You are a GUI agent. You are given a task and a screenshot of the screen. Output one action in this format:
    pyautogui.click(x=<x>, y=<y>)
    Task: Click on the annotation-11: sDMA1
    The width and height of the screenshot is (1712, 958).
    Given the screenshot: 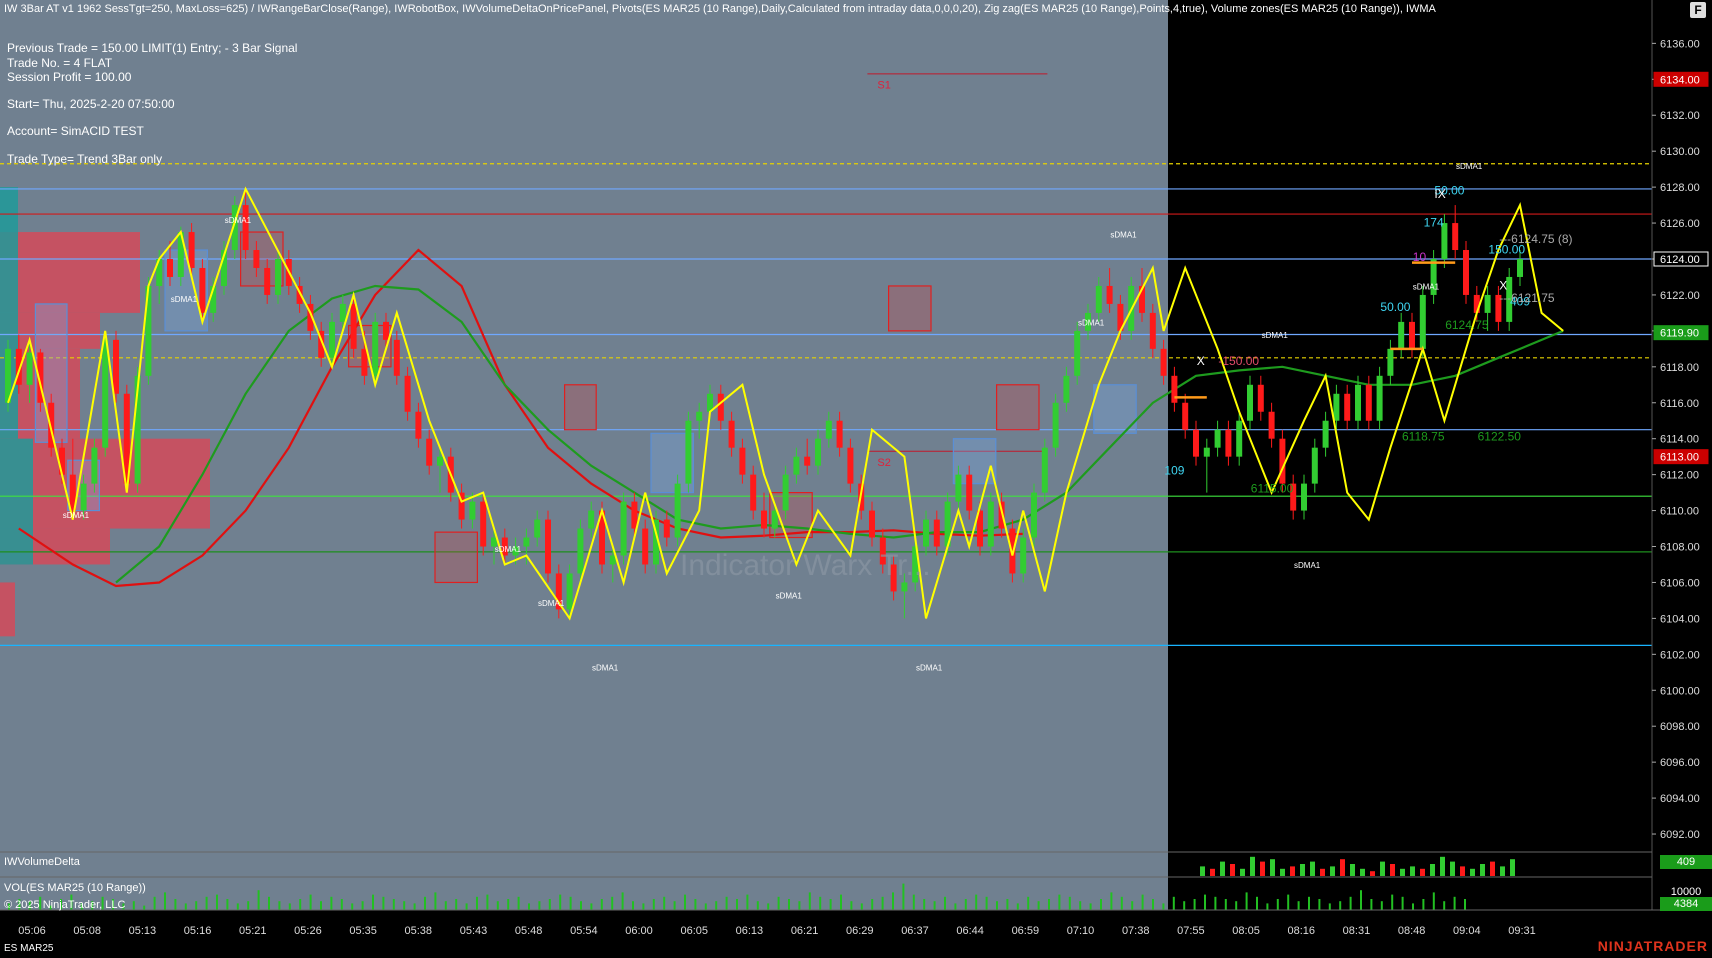 What is the action you would take?
    pyautogui.click(x=1307, y=565)
    